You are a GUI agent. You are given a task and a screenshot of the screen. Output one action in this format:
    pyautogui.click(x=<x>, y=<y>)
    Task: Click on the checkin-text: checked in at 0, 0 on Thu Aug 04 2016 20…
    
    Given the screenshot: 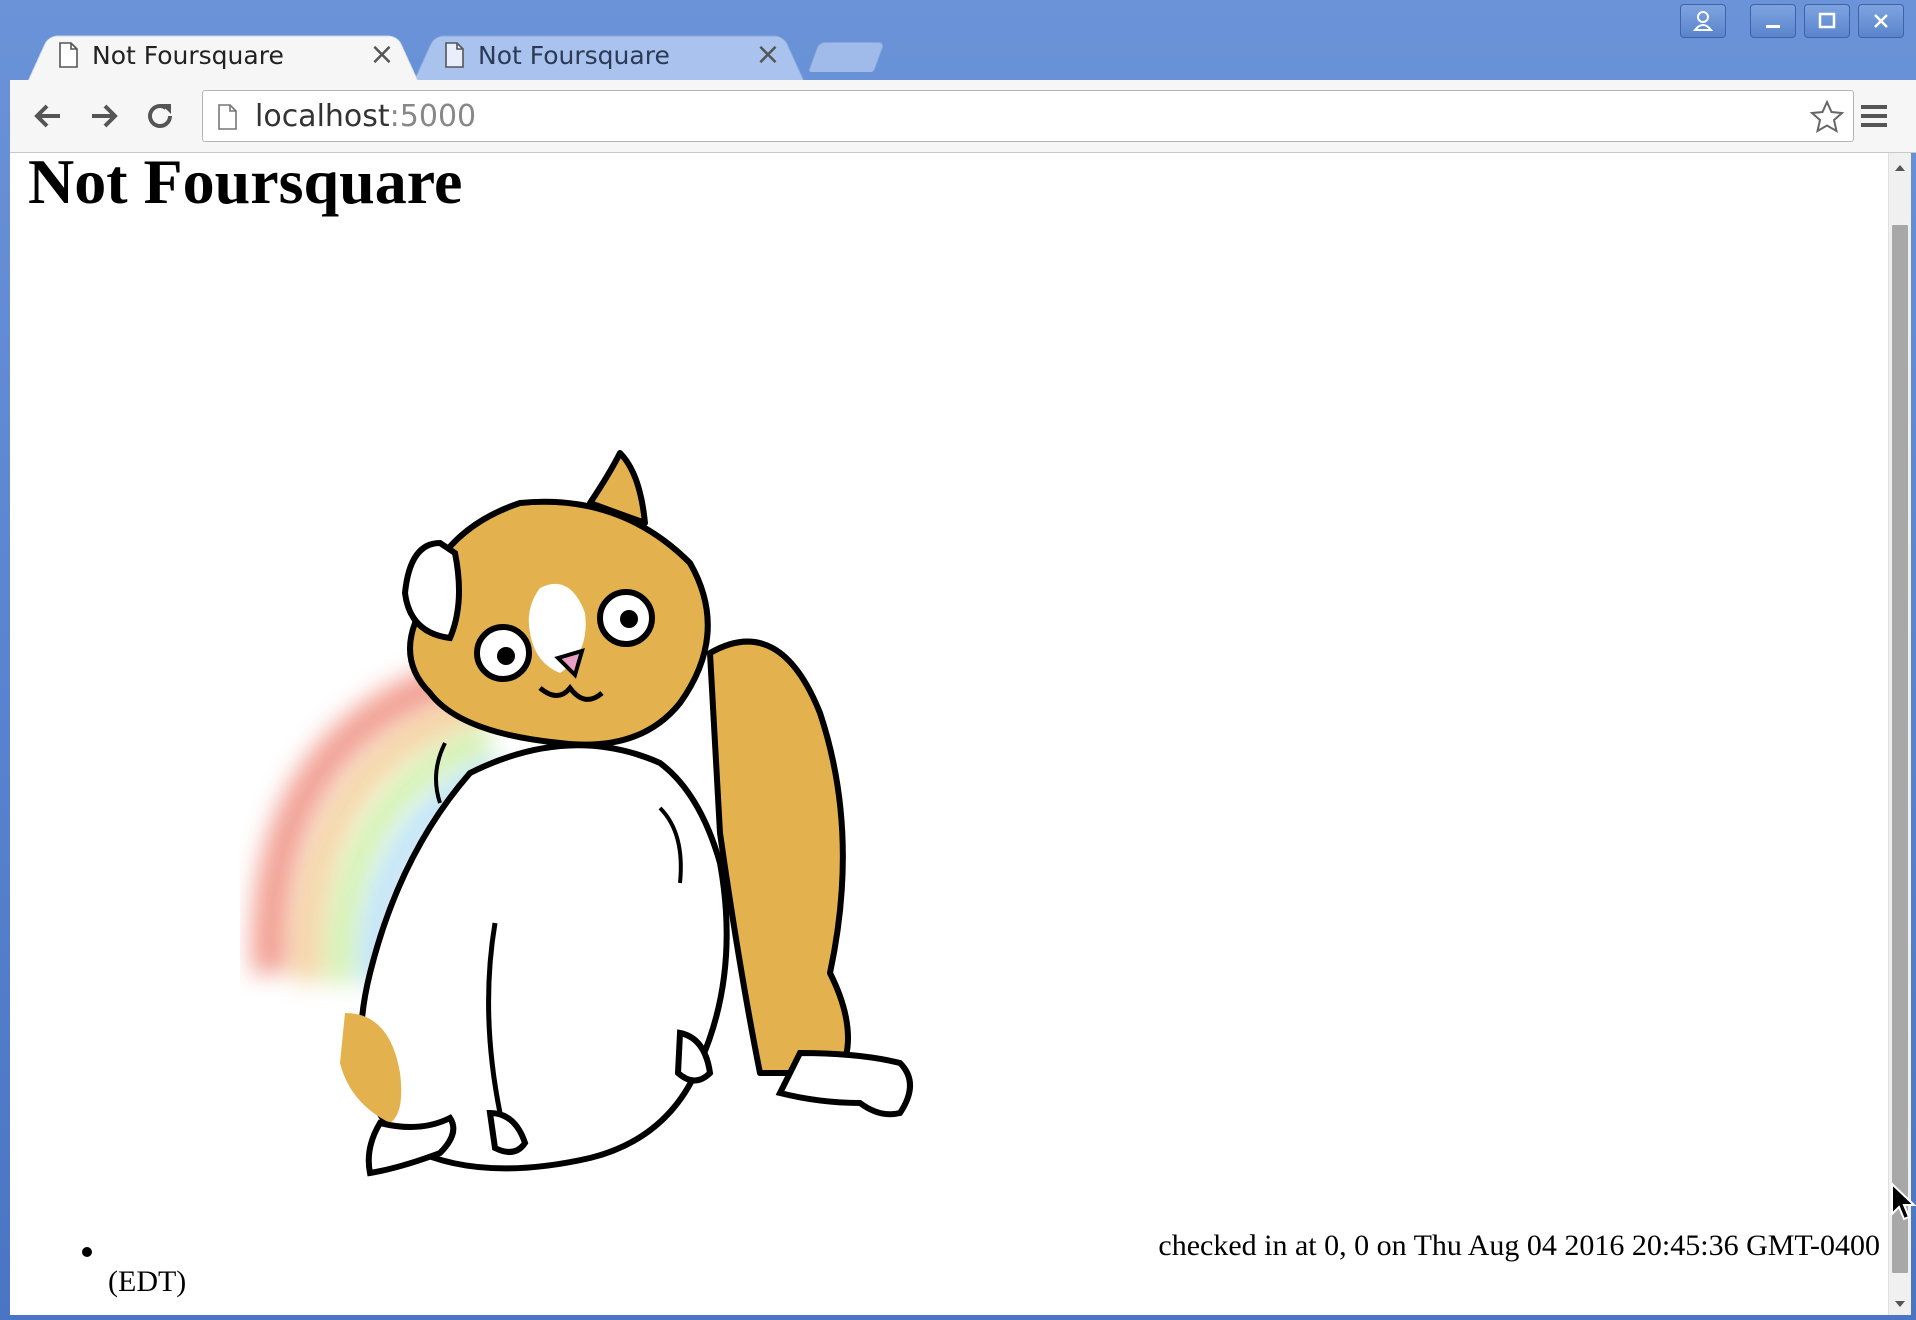 What is the action you would take?
    pyautogui.click(x=1519, y=1245)
    